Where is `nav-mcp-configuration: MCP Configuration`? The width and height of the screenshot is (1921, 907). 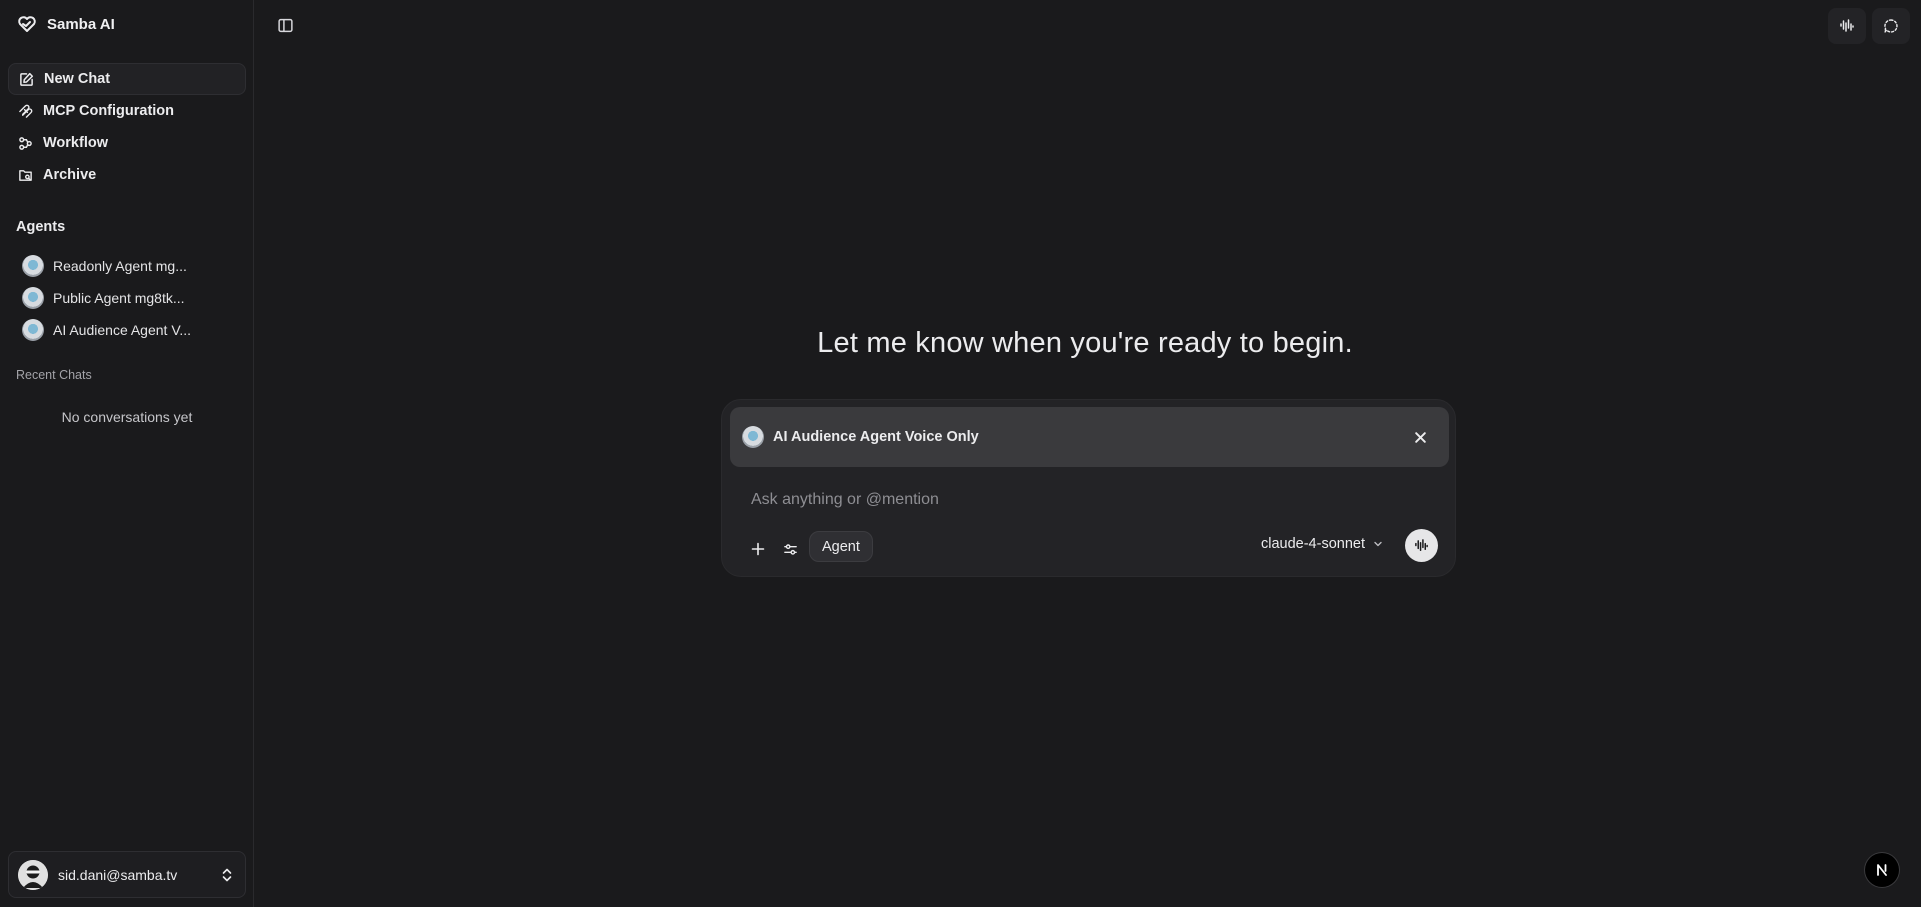 nav-mcp-configuration: MCP Configuration is located at coordinates (127, 111).